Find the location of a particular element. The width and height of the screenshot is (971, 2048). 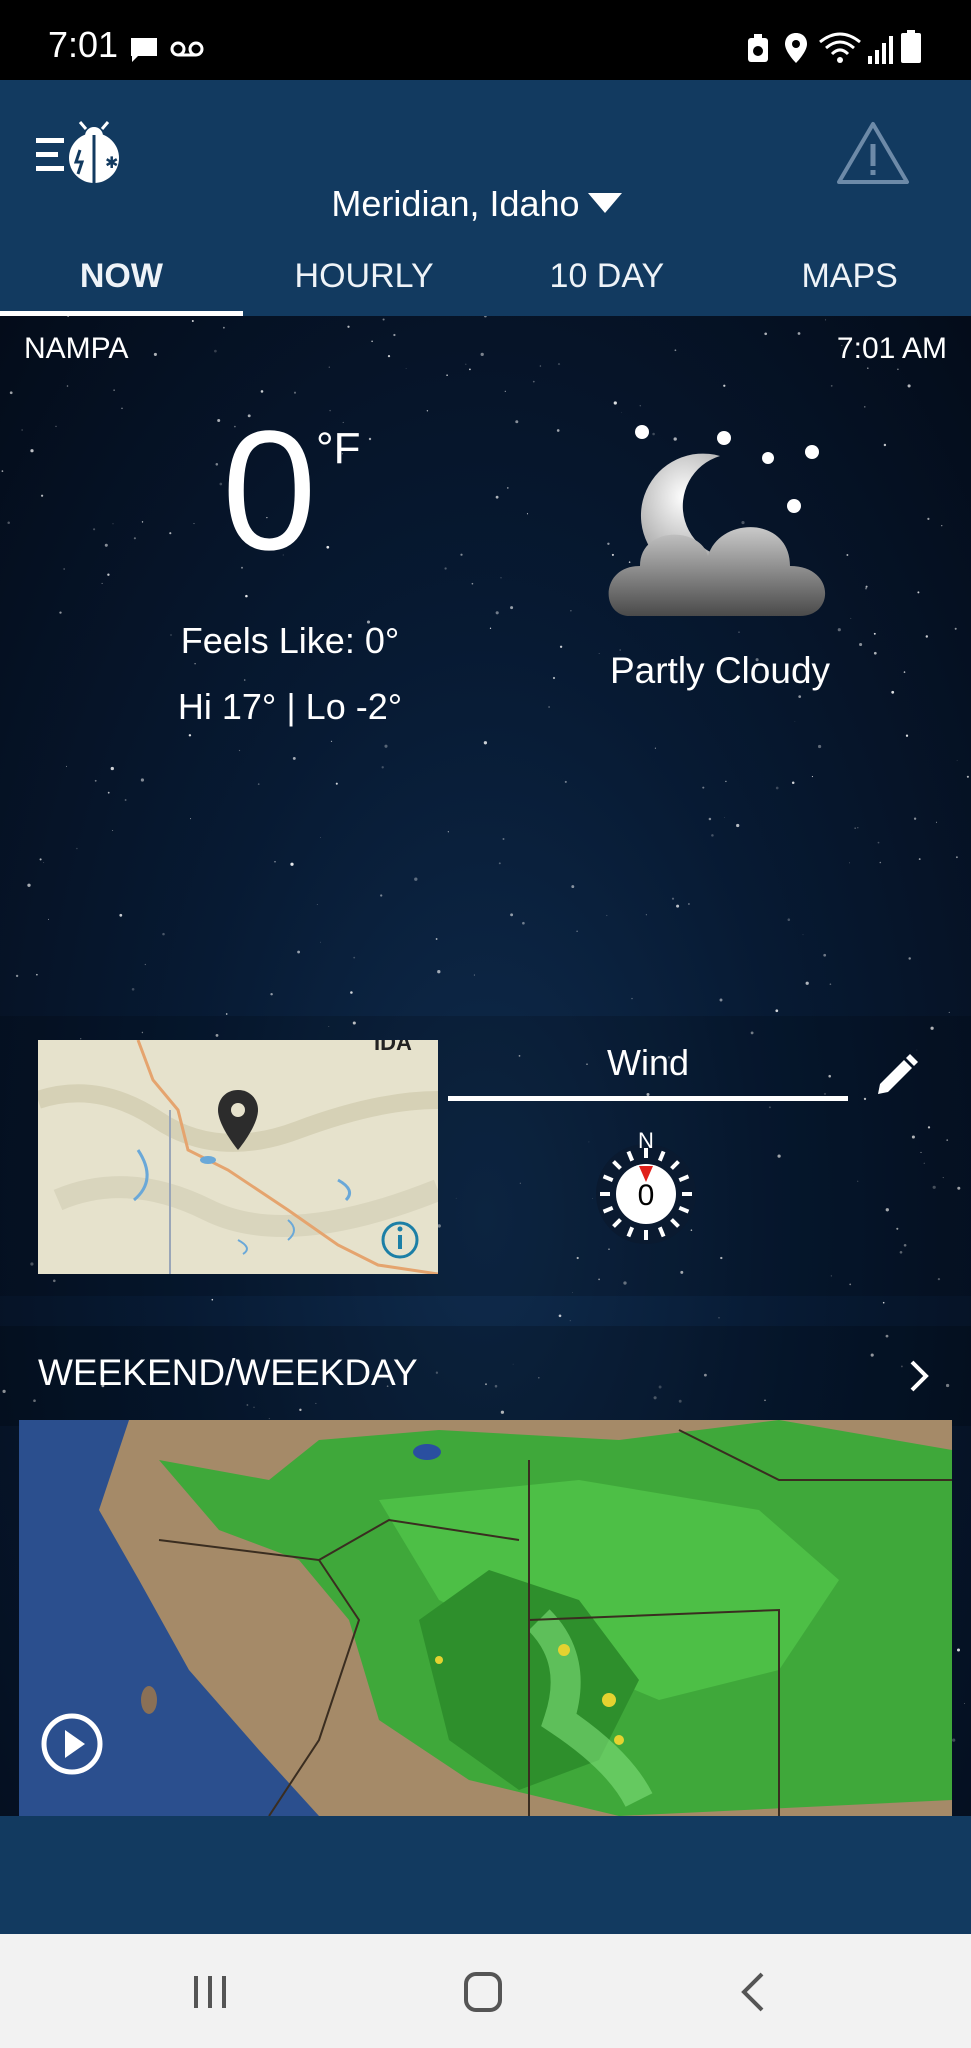

tab-maps: MAPS is located at coordinates (849, 276).